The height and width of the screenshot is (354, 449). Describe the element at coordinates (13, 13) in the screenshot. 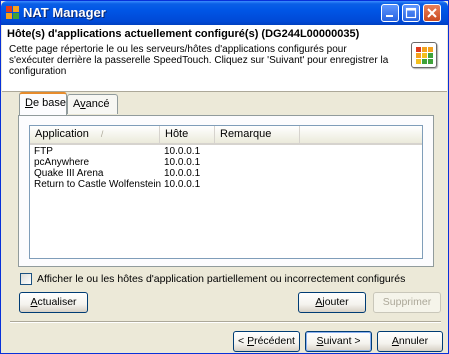

I see `app-icon` at that location.